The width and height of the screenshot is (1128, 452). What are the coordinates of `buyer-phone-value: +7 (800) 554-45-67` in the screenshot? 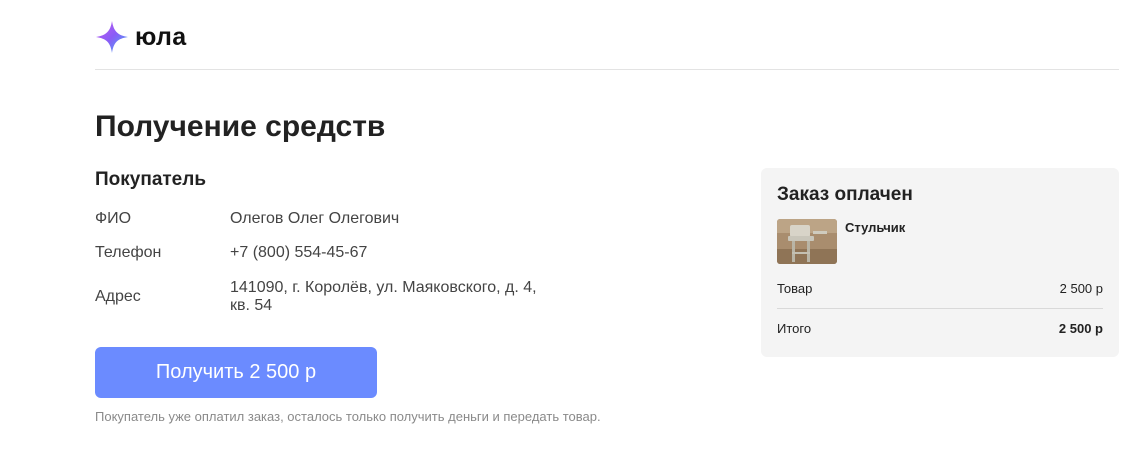 It's located at (299, 252).